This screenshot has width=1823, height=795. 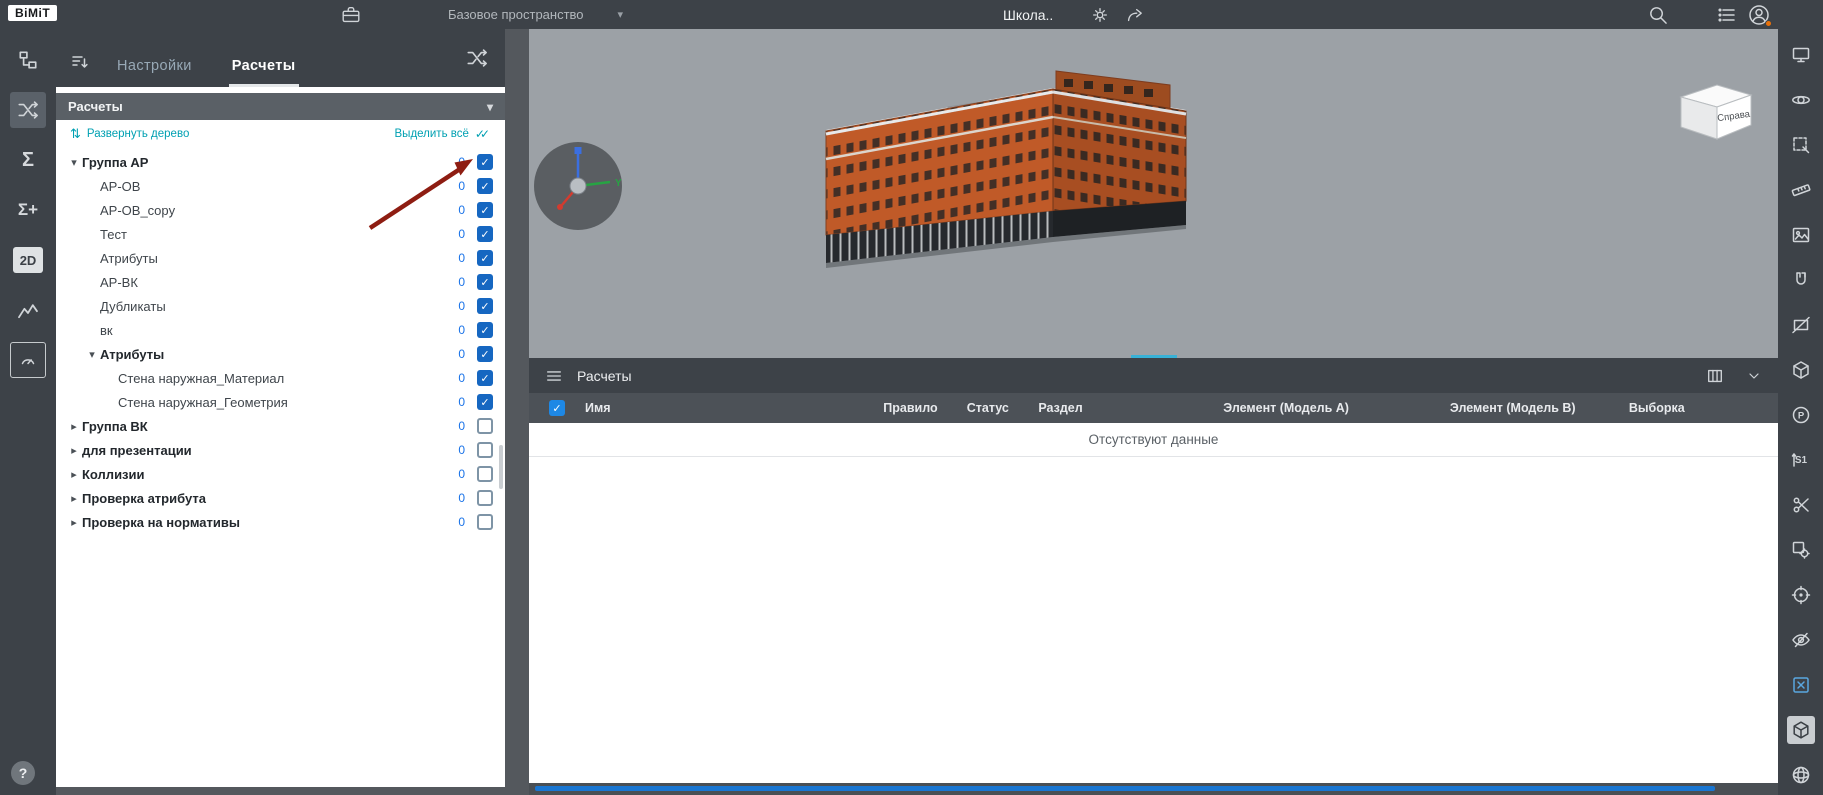 I want to click on select-all-button: Выделить всё ✓✓, so click(x=443, y=134).